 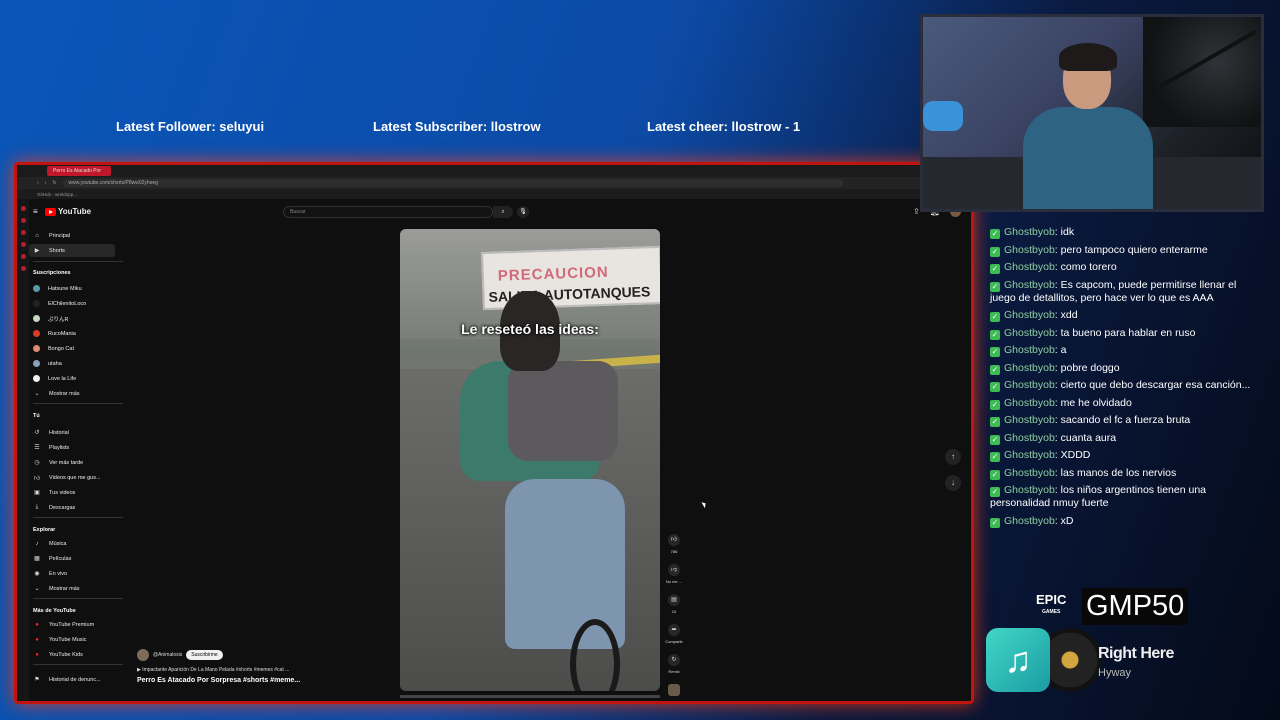 What do you see at coordinates (674, 690) in the screenshot?
I see `sound-thumbnail` at bounding box center [674, 690].